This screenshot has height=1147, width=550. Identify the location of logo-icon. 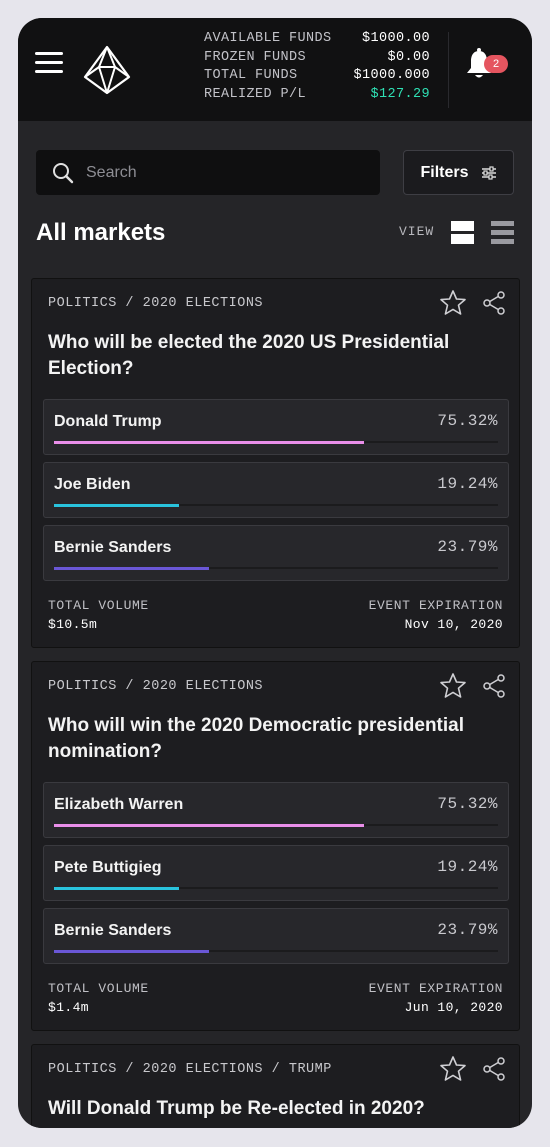
(107, 70).